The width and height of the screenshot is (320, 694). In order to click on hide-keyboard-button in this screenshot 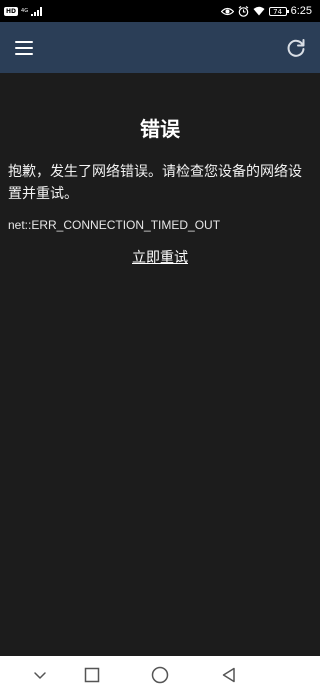, I will do `click(40, 675)`.